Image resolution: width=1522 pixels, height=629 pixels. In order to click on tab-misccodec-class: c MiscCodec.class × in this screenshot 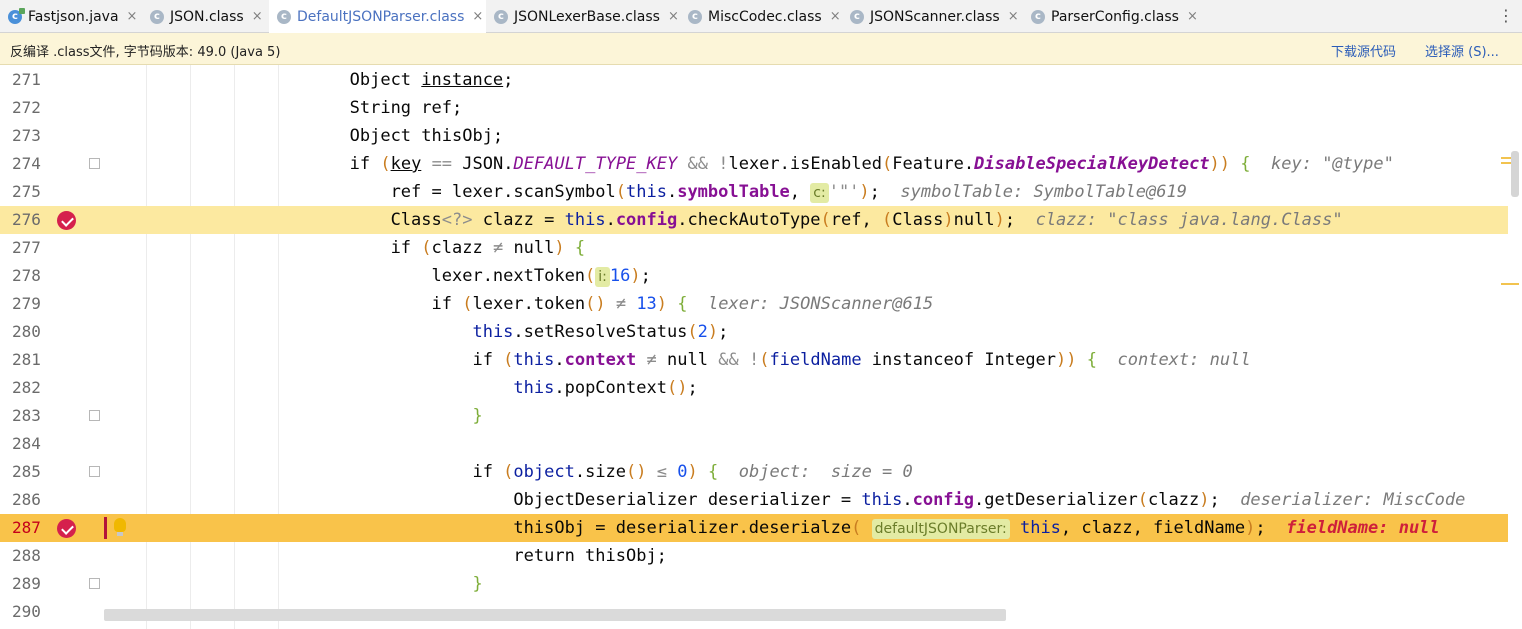, I will do `click(761, 16)`.